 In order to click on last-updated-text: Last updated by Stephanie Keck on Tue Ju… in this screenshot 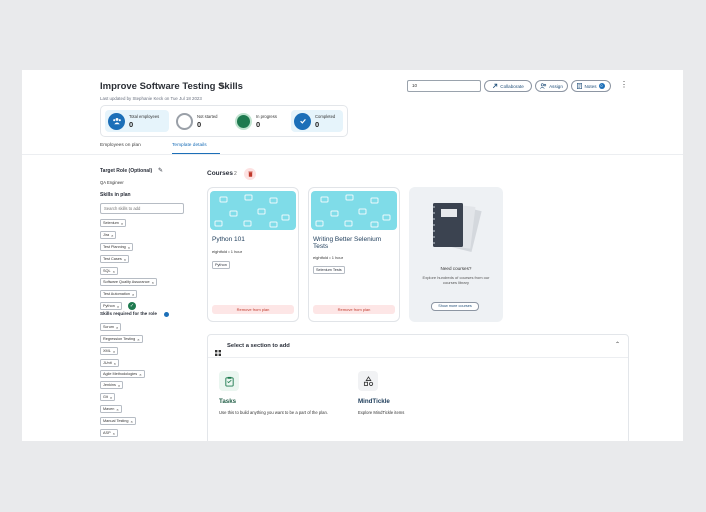, I will do `click(151, 98)`.